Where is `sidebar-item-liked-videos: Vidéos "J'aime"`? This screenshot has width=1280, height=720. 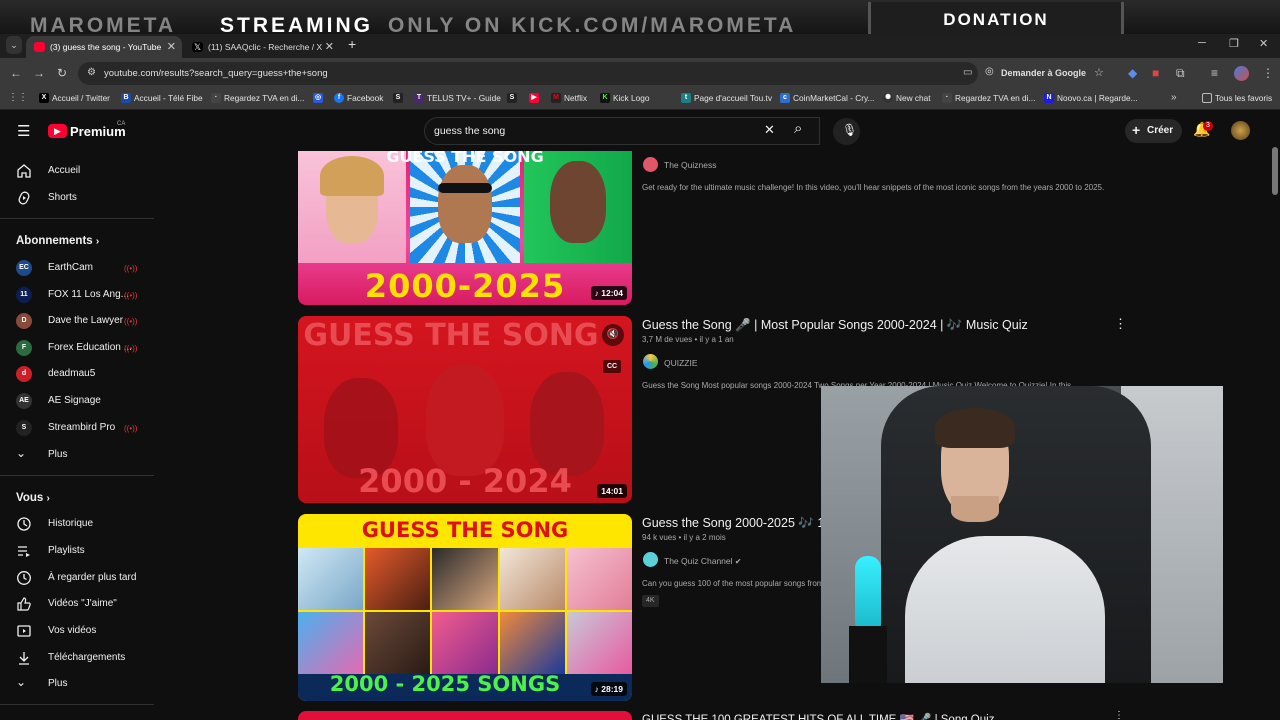
sidebar-item-liked-videos: Vidéos "J'aime" is located at coordinates (66, 605).